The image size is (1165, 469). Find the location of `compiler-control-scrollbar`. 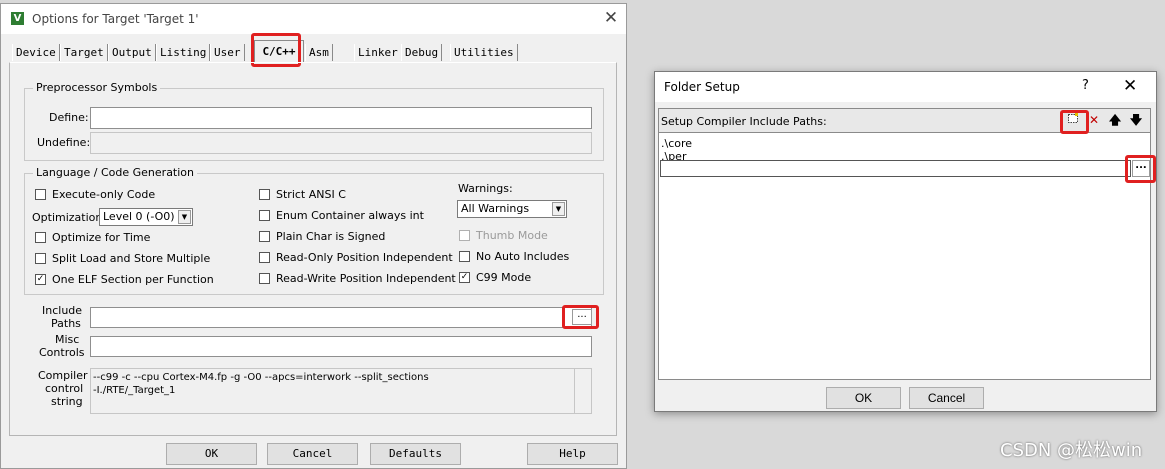

compiler-control-scrollbar is located at coordinates (582, 391).